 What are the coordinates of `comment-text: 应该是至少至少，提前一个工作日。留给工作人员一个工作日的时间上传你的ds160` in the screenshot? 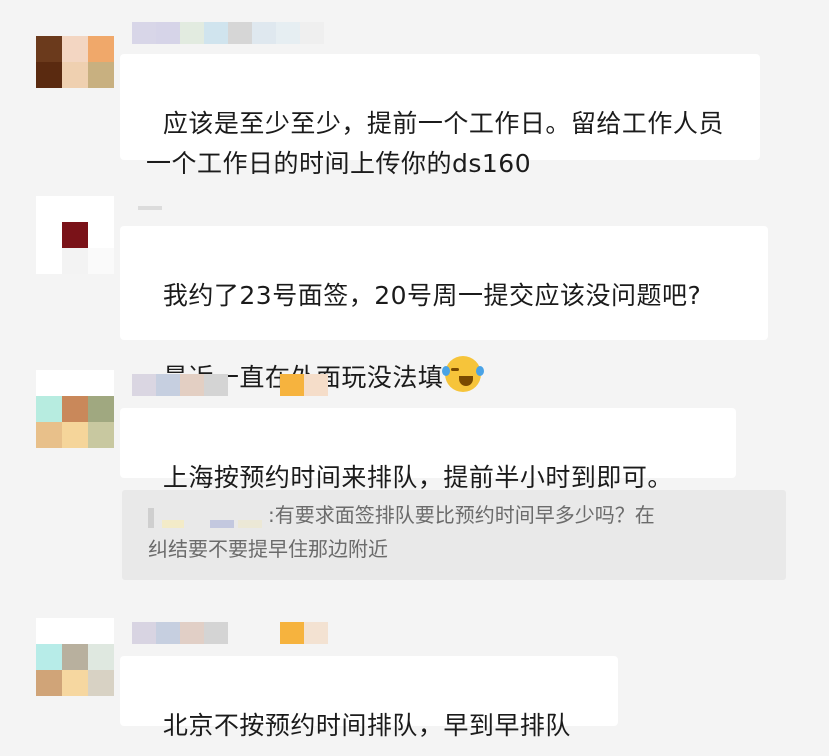 It's located at (440, 116).